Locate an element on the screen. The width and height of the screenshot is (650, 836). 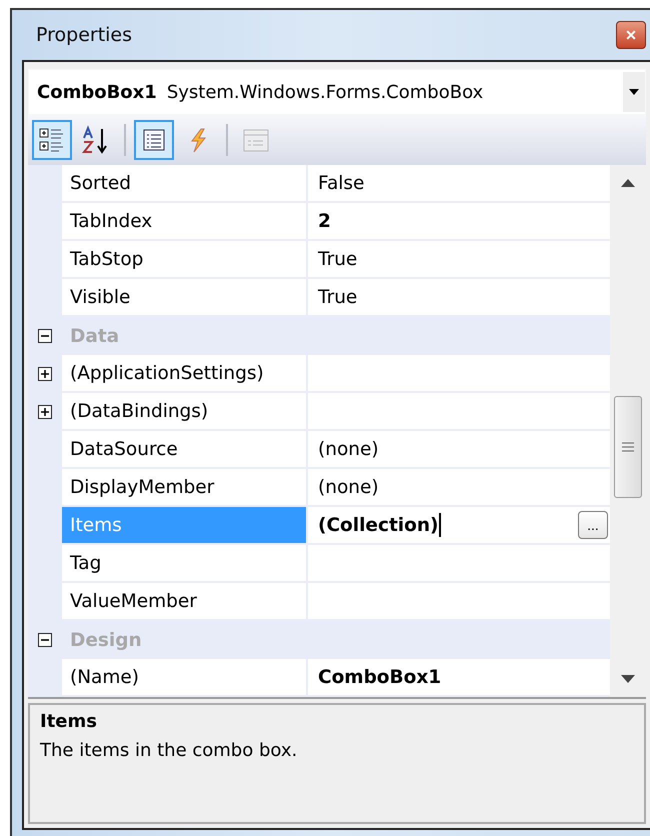
property-name: (DataBindings) is located at coordinates (185, 412).